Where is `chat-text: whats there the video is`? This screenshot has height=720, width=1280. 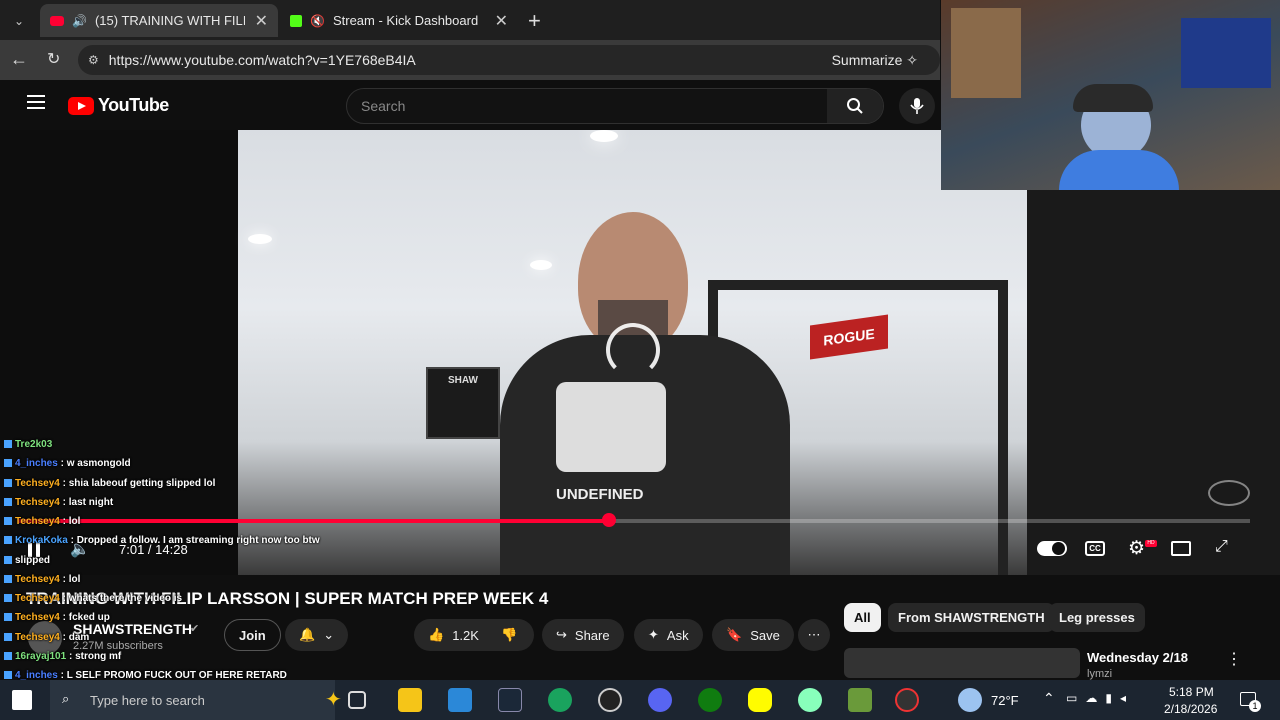 chat-text: whats there the video is is located at coordinates (125, 598).